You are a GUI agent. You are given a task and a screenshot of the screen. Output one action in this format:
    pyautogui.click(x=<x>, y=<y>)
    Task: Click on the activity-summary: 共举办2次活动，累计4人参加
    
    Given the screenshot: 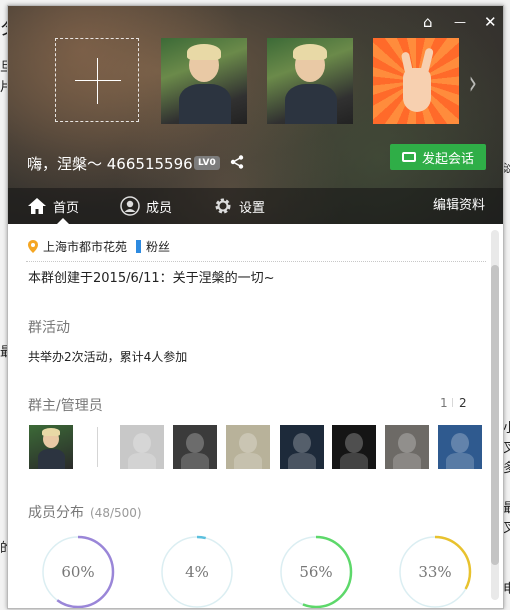 What is the action you would take?
    pyautogui.click(x=107, y=356)
    